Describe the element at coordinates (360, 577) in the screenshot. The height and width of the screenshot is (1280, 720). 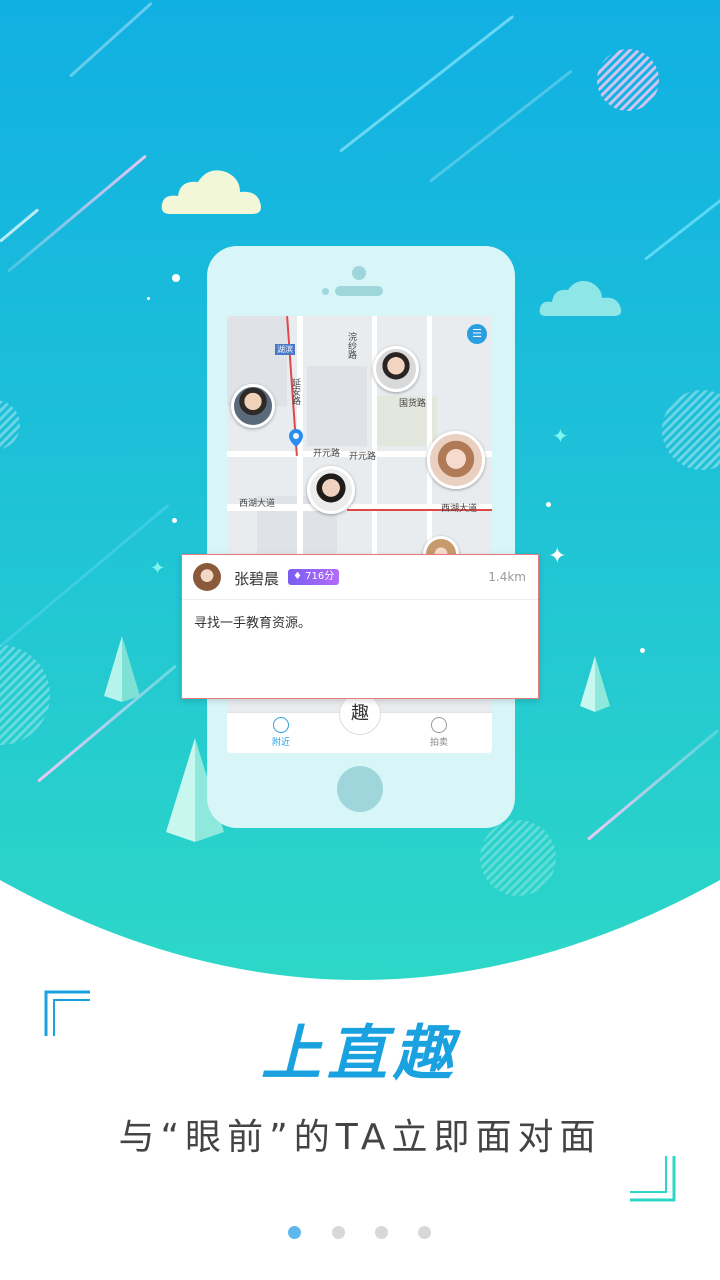
I see `card-header: 张碧晨 ♦ 716分 1.4km` at that location.